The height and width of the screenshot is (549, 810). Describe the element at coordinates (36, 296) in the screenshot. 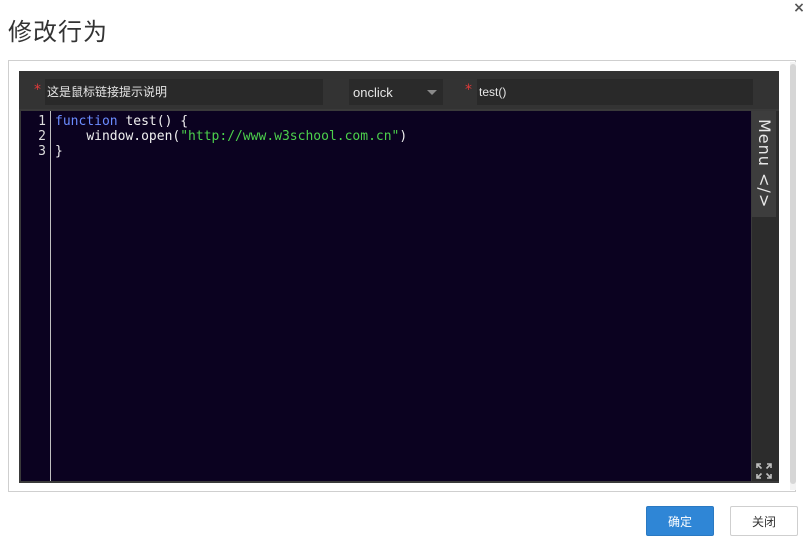

I see `line-number-gutter: 1 2 3` at that location.